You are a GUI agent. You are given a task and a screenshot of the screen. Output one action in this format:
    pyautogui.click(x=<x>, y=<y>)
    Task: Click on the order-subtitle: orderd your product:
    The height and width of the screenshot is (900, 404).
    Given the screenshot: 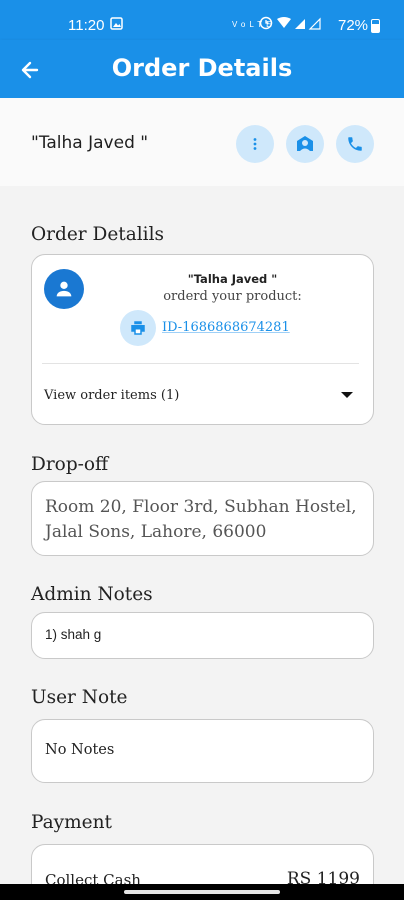 What is the action you would take?
    pyautogui.click(x=232, y=296)
    